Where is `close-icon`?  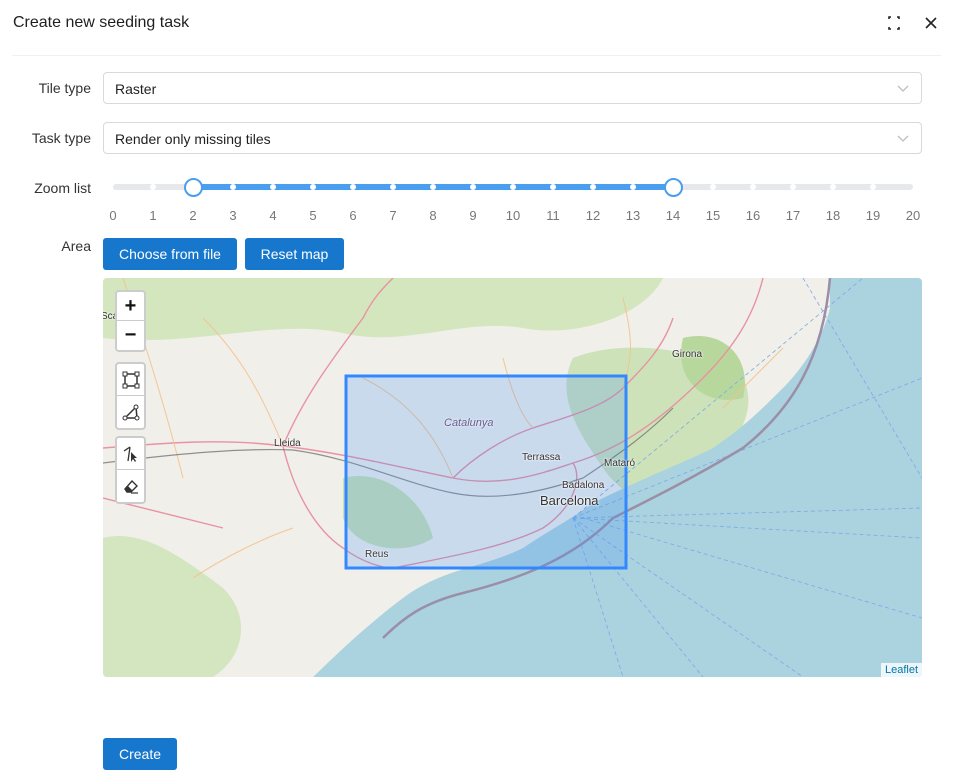 close-icon is located at coordinates (931, 23).